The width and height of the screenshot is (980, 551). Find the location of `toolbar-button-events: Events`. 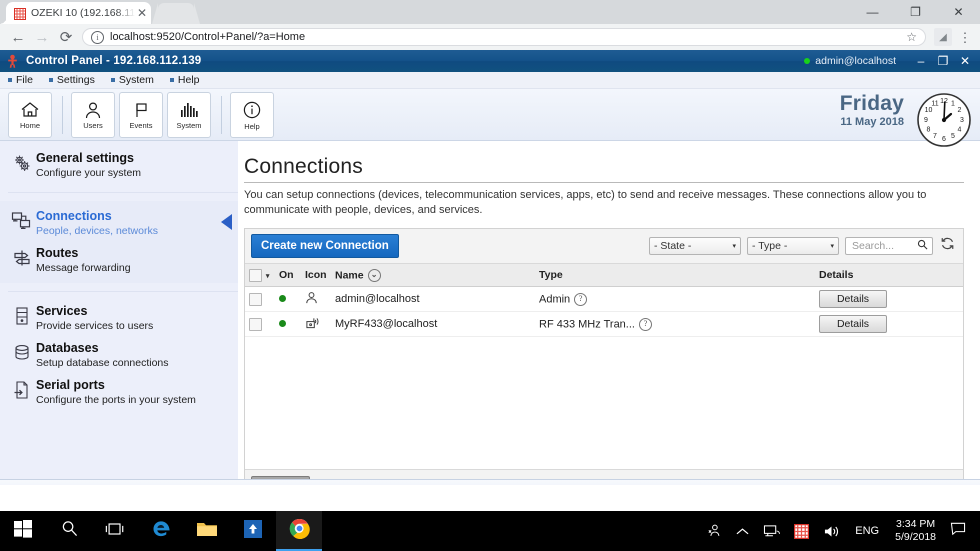

toolbar-button-events: Events is located at coordinates (141, 114).